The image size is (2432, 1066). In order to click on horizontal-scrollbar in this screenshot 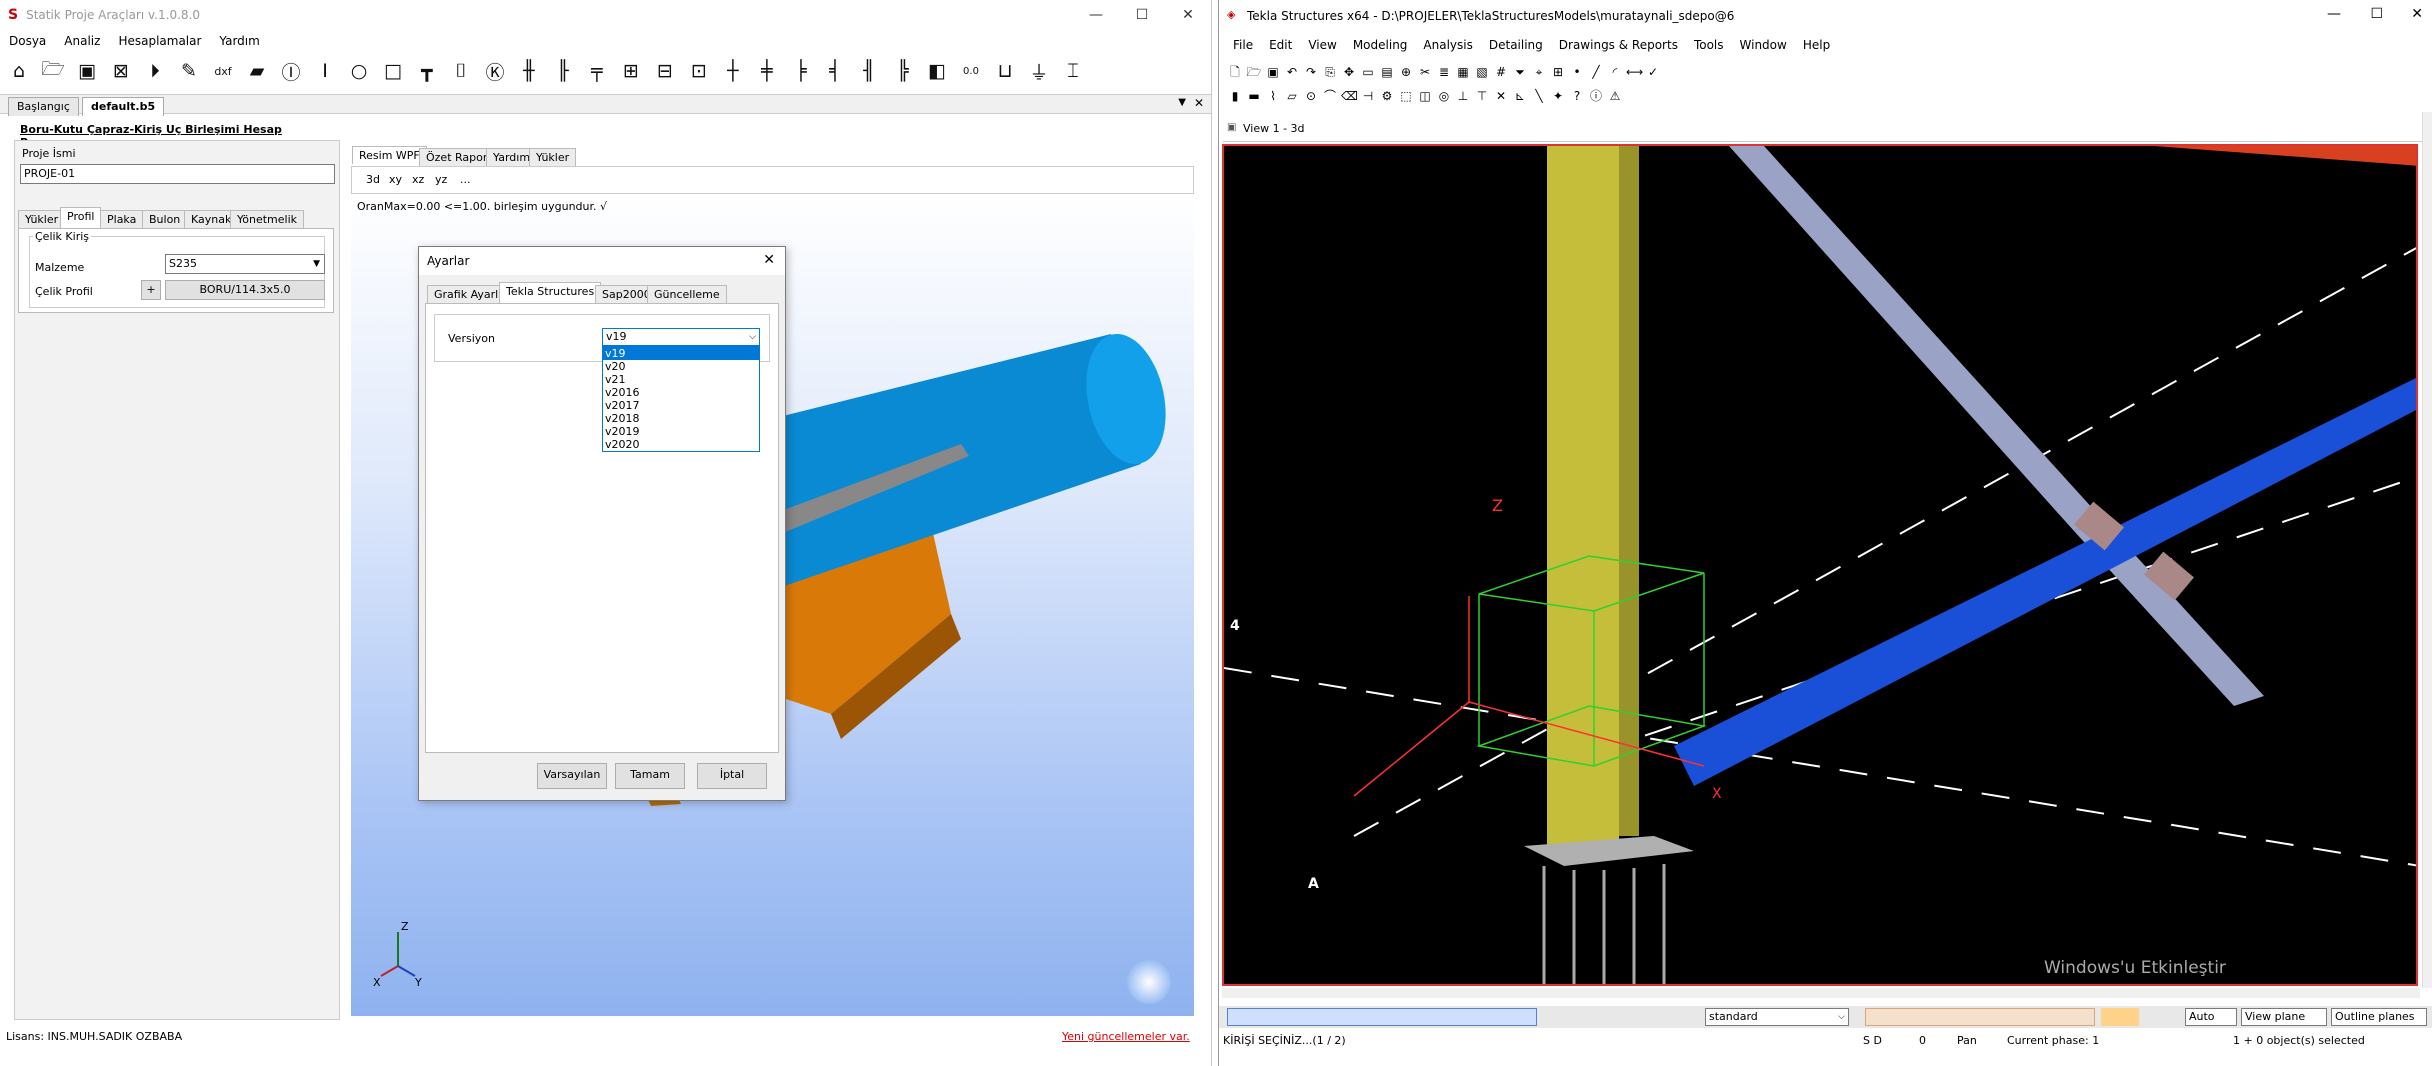, I will do `click(1821, 993)`.